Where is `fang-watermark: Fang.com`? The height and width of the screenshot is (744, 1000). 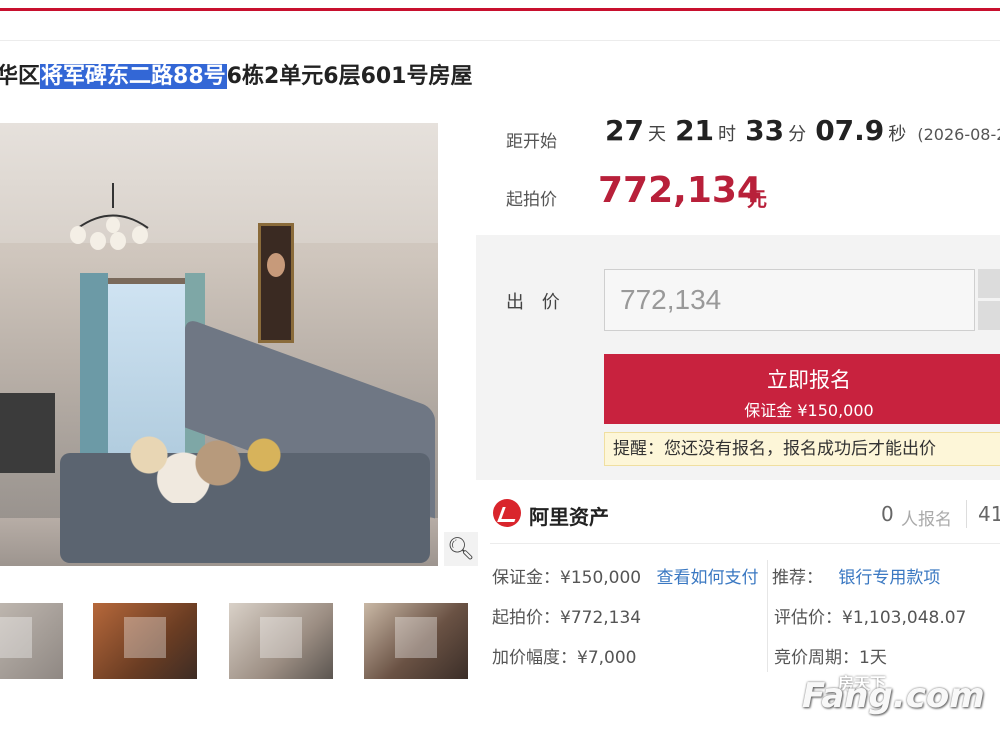
fang-watermark: Fang.com is located at coordinates (893, 696).